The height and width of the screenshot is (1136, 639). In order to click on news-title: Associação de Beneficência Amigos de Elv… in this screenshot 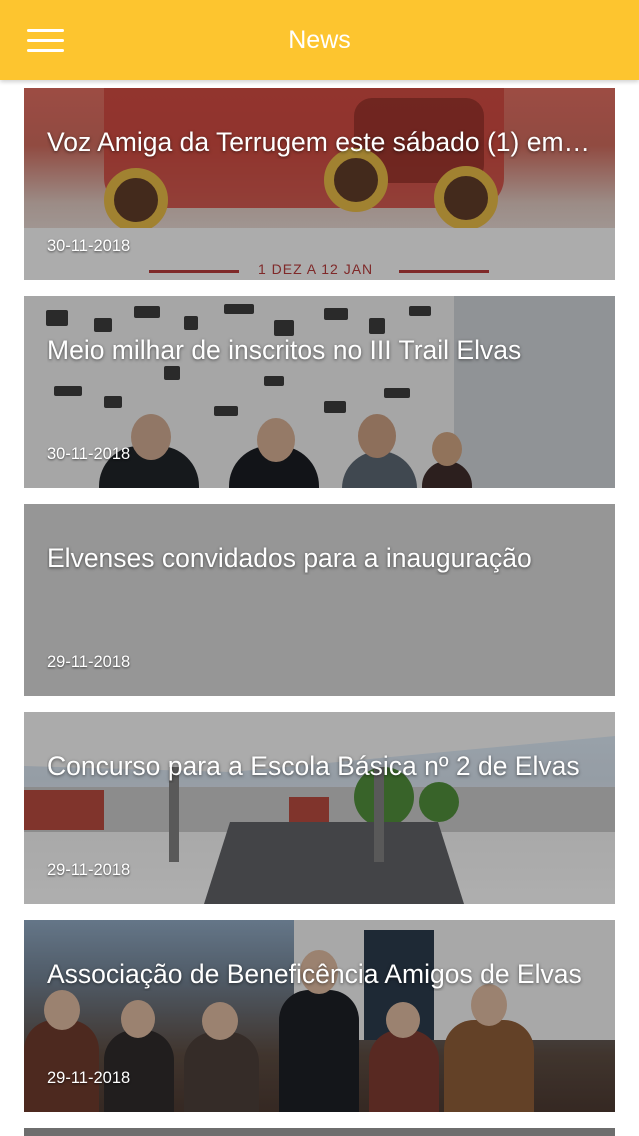, I will do `click(314, 974)`.